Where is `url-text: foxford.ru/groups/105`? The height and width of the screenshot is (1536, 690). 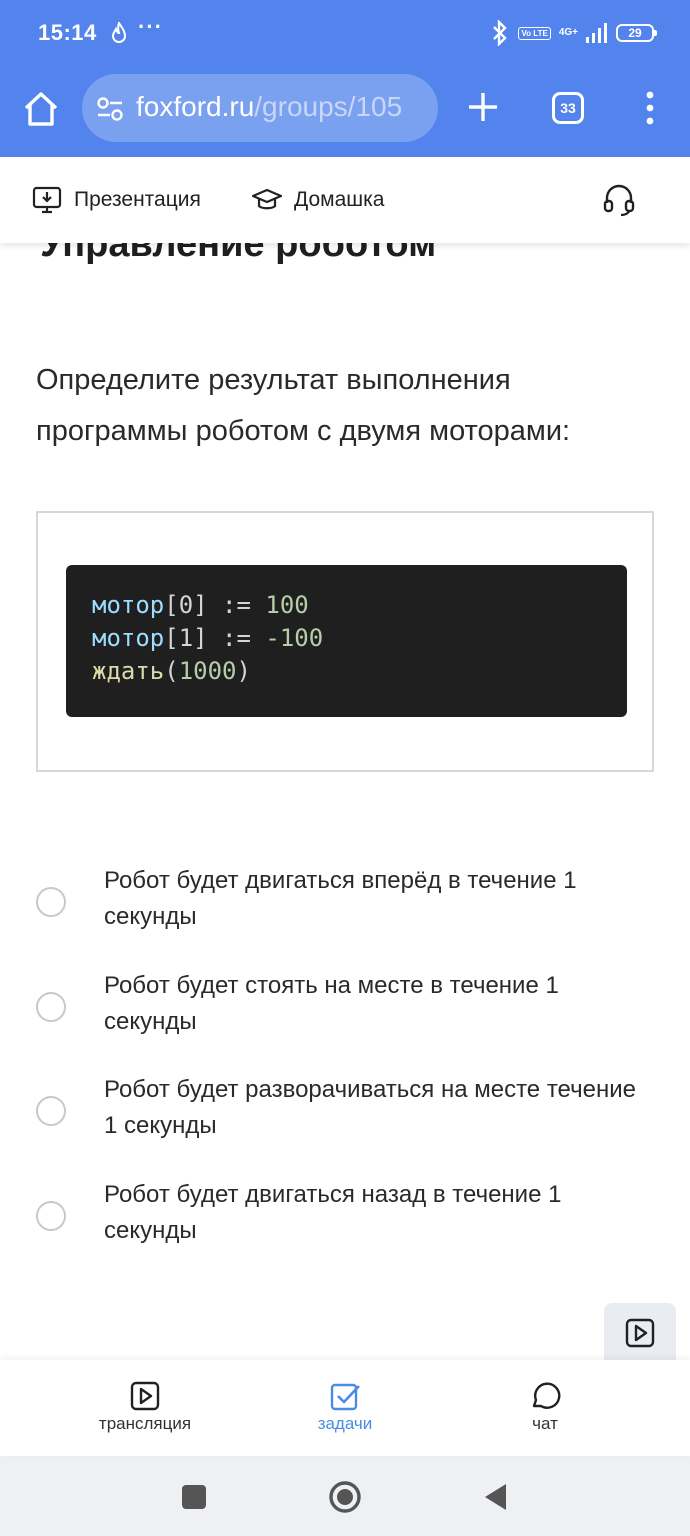
url-text: foxford.ru/groups/105 is located at coordinates (269, 107).